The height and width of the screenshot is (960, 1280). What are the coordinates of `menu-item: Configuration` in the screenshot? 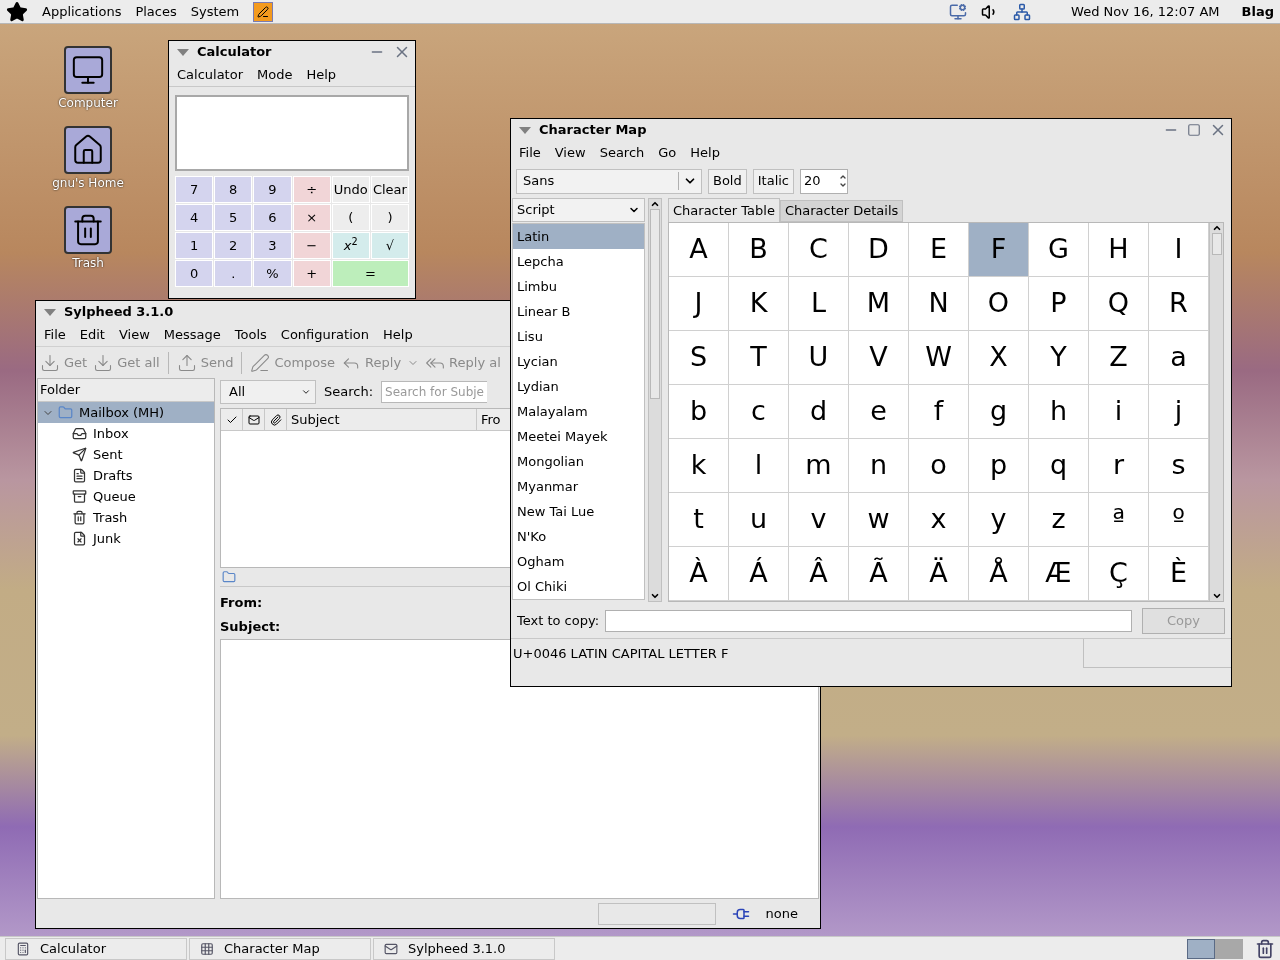 It's located at (324, 334).